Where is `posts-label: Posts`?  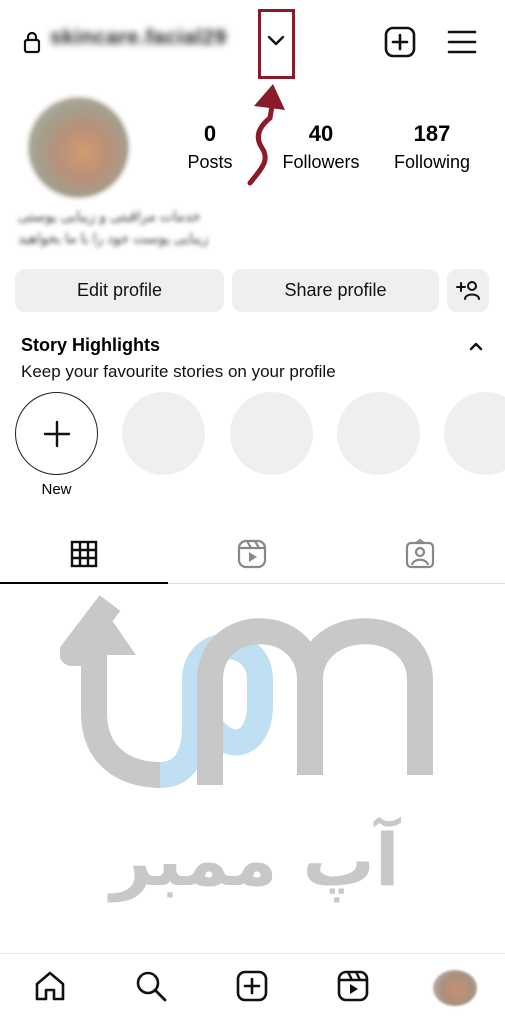 posts-label: Posts is located at coordinates (210, 162).